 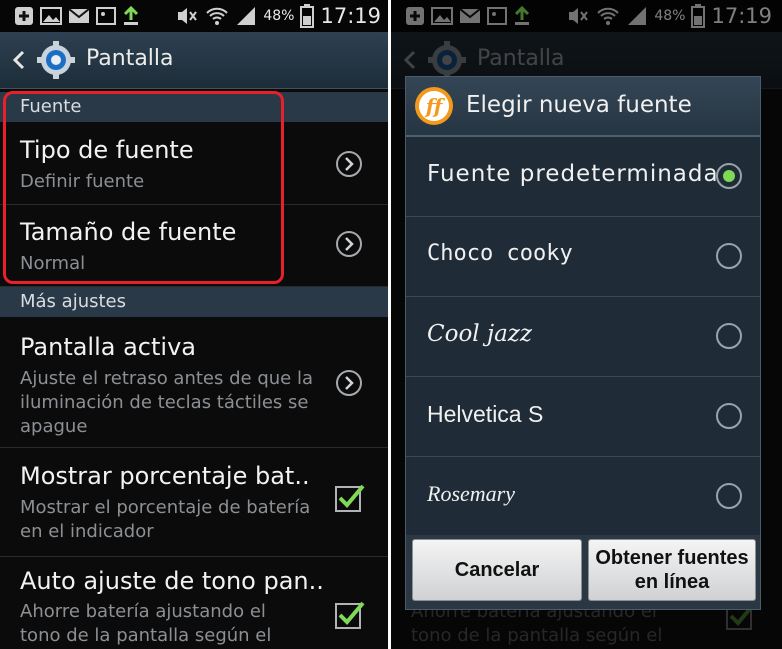 What do you see at coordinates (165, 476) in the screenshot?
I see `setting-title: Mostrar porcentaje bat..` at bounding box center [165, 476].